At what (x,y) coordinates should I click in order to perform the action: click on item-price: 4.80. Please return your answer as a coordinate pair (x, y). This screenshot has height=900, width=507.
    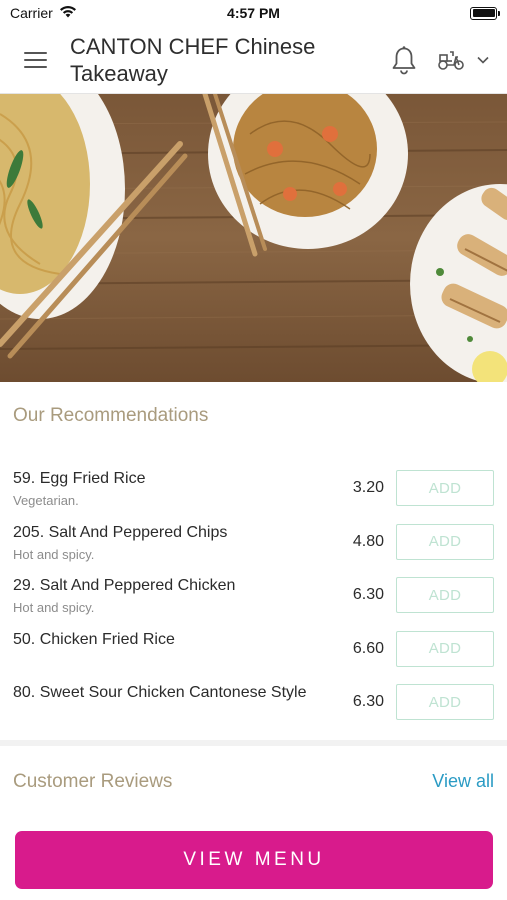
    Looking at the image, I should click on (368, 541).